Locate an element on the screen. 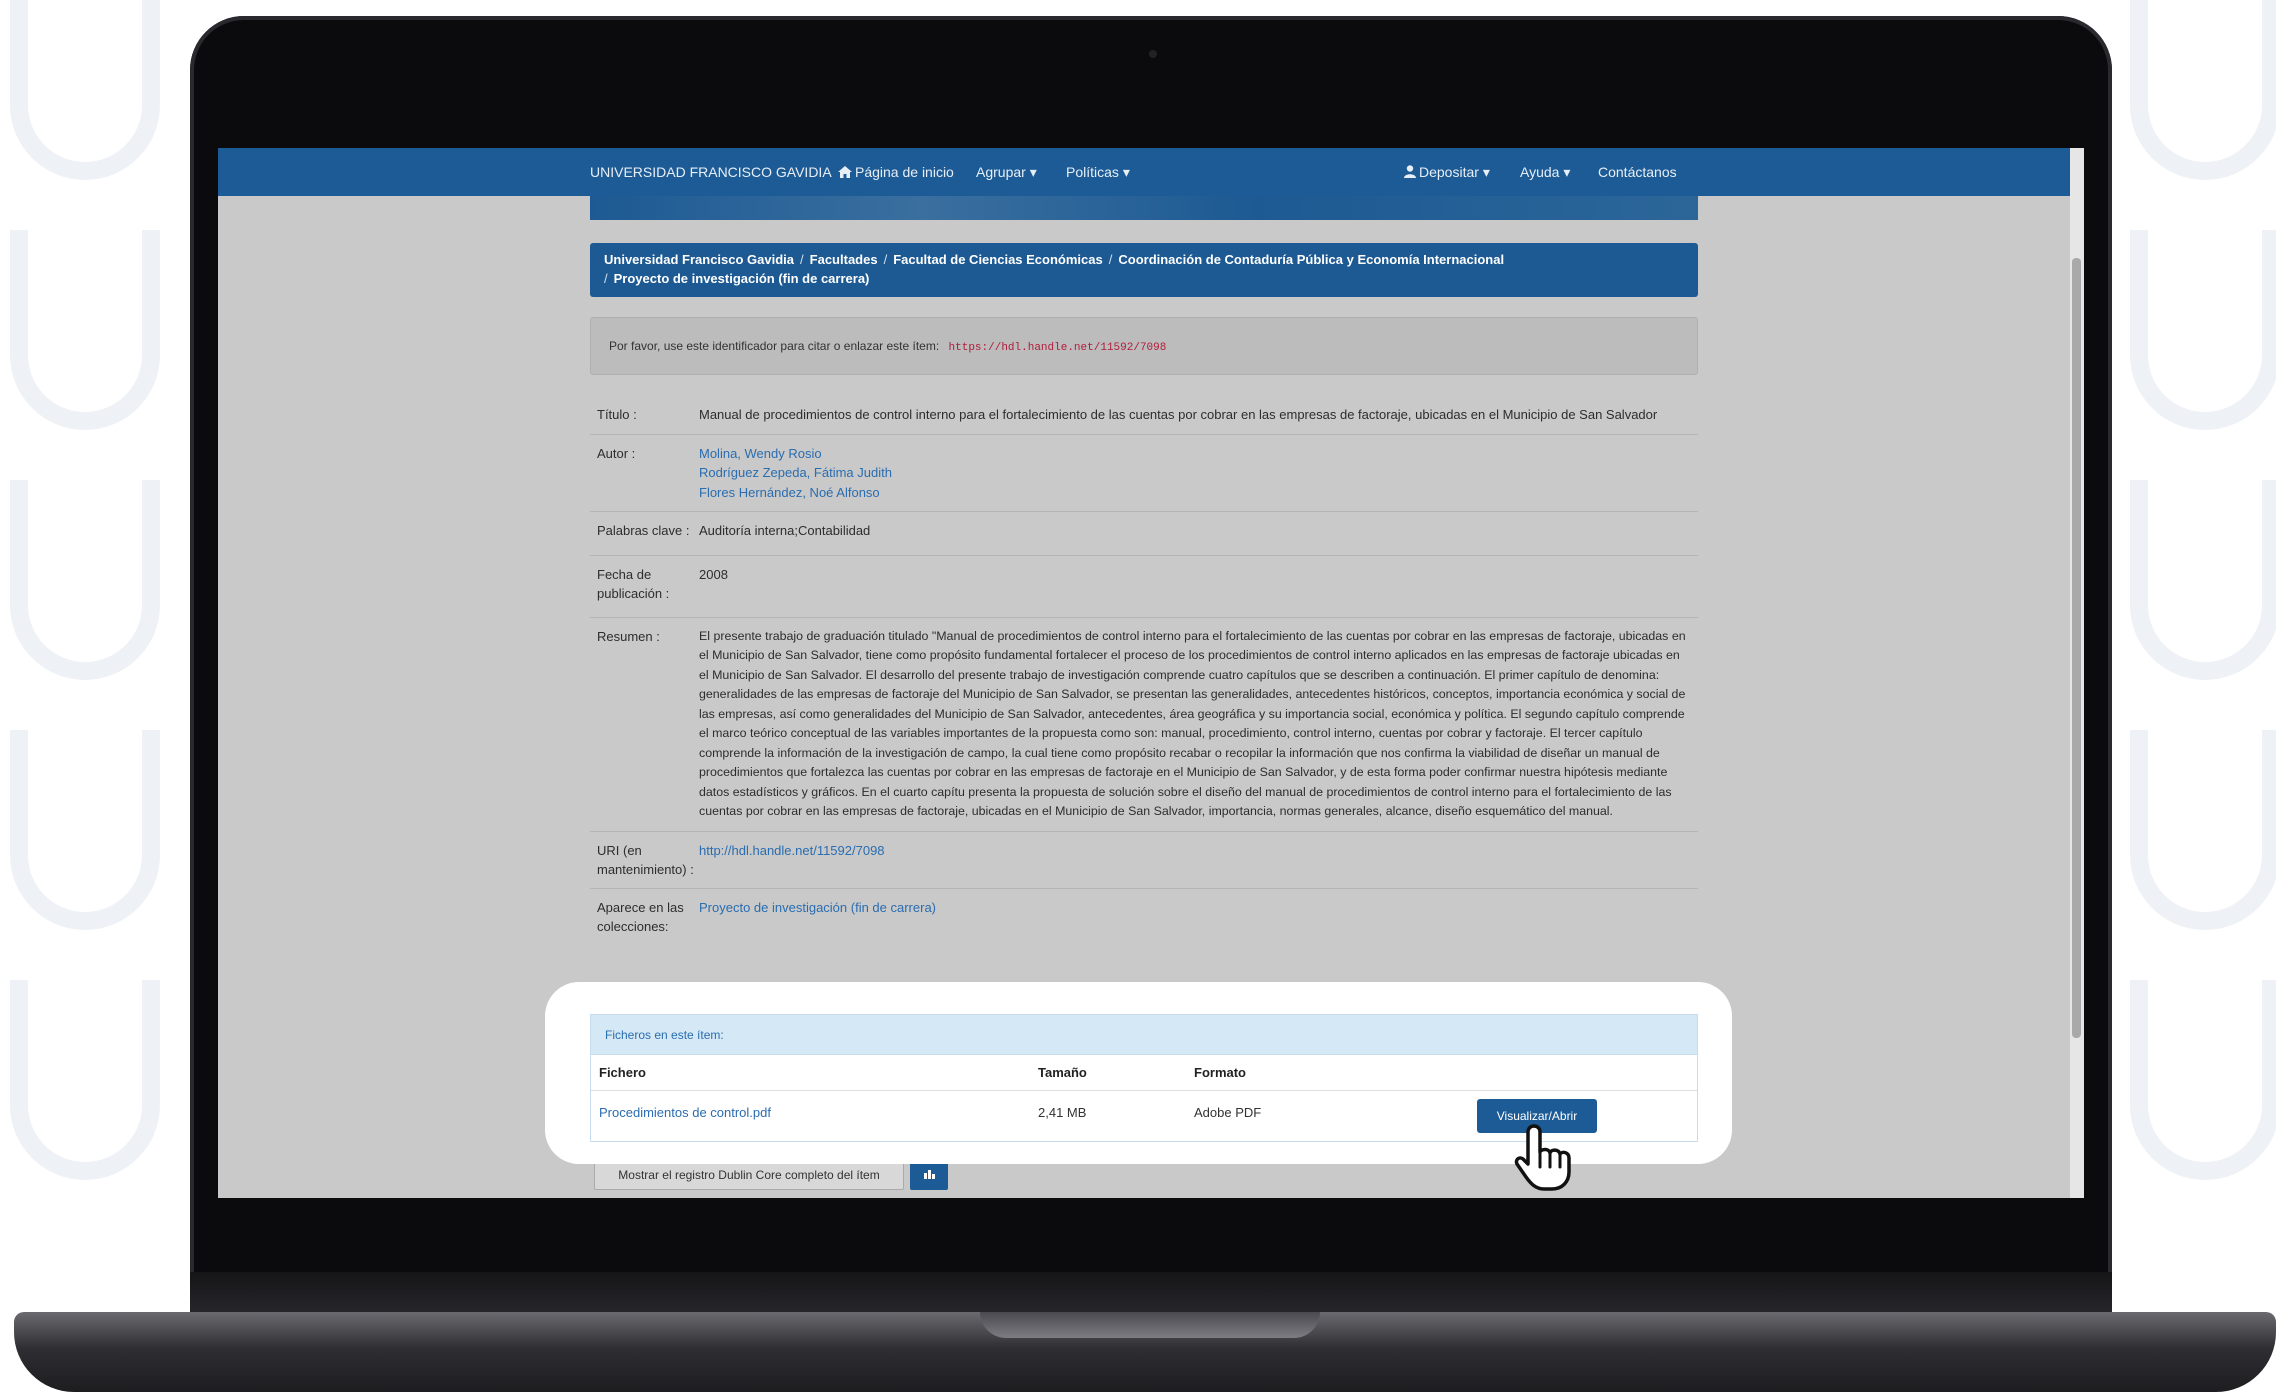 The width and height of the screenshot is (2276, 1392). uri-link: http://hdl.handle.net/11592/7098 is located at coordinates (1198, 860).